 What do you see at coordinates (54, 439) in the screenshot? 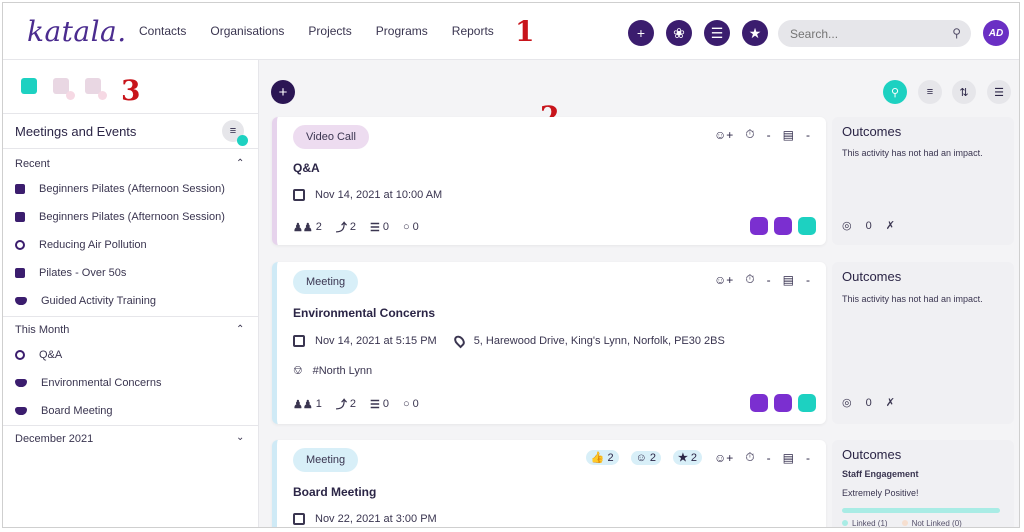
I see `section-december-2021: December 2021` at bounding box center [54, 439].